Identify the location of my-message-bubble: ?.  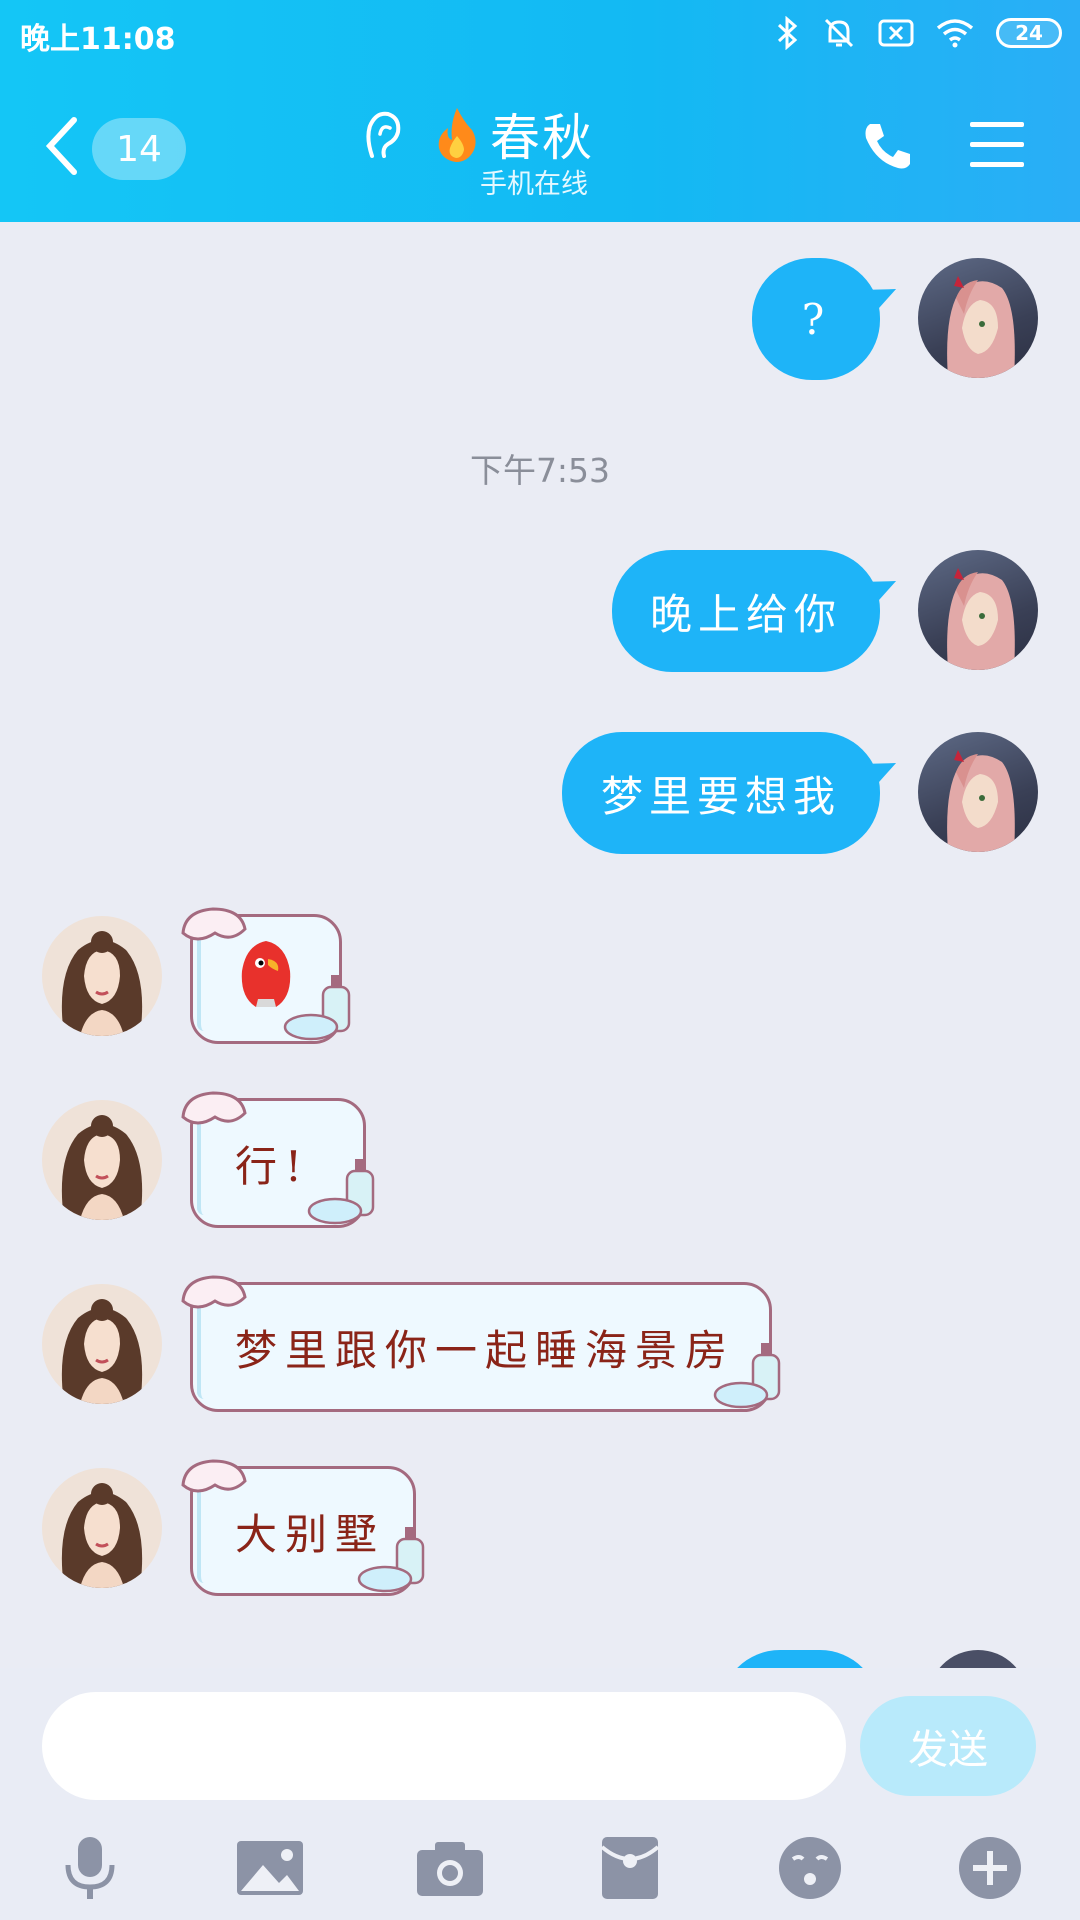
(816, 319).